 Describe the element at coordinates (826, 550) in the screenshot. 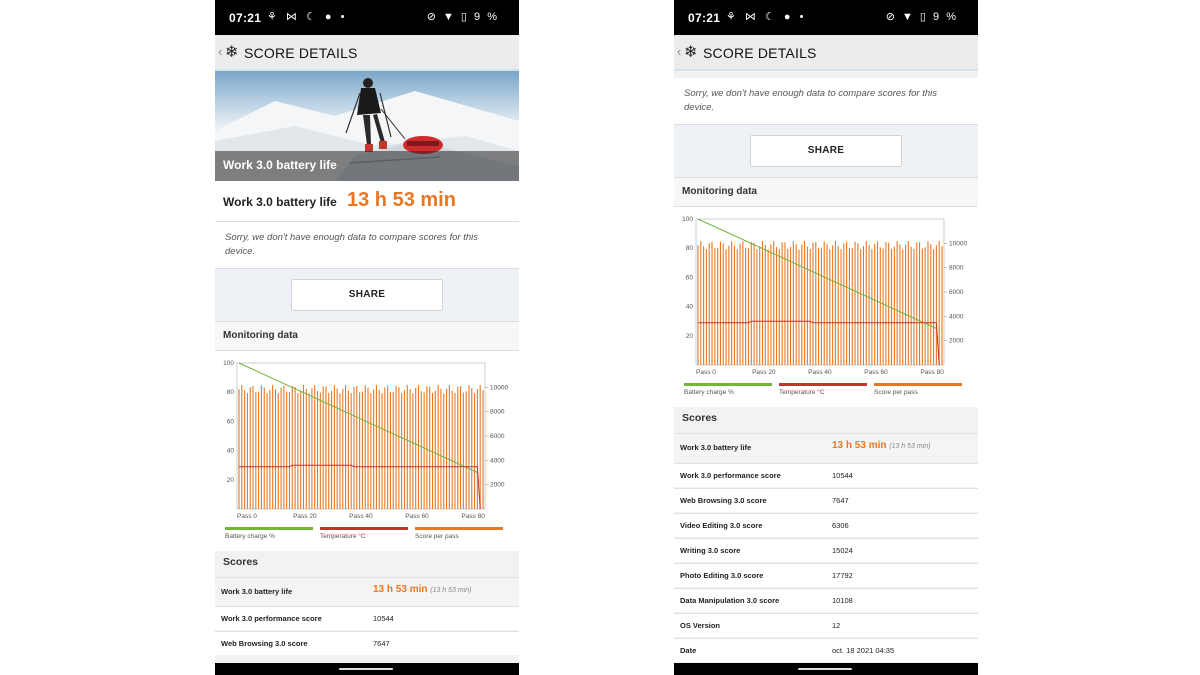

I see `score-row: Writing 3.0 score 15024` at that location.